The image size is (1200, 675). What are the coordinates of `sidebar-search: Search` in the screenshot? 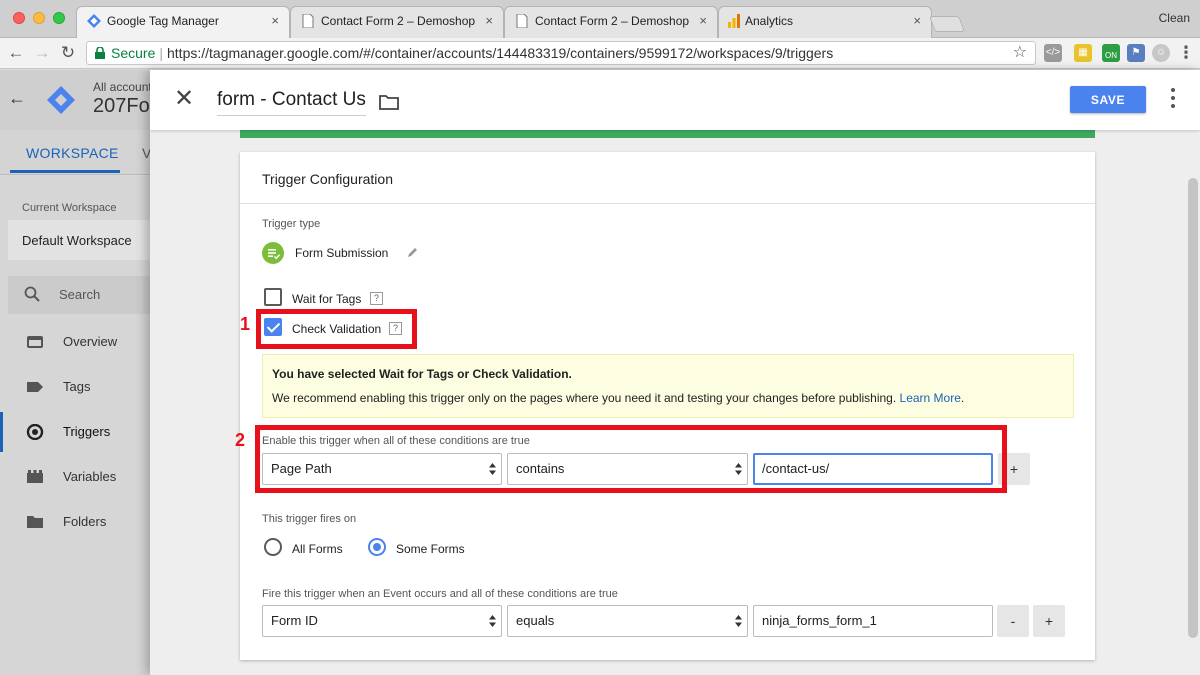 It's located at (79, 295).